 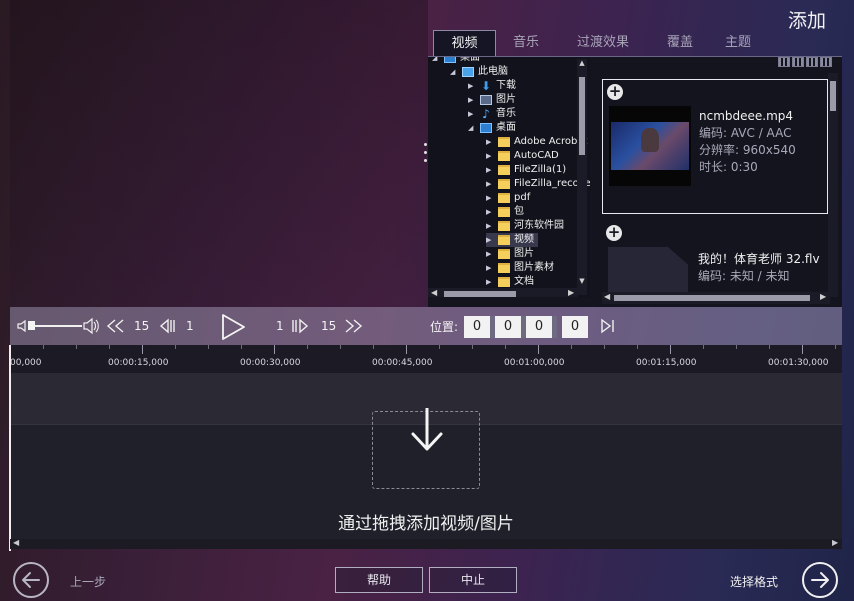 I want to click on tree-item: ◢ 此电脑, so click(x=479, y=72).